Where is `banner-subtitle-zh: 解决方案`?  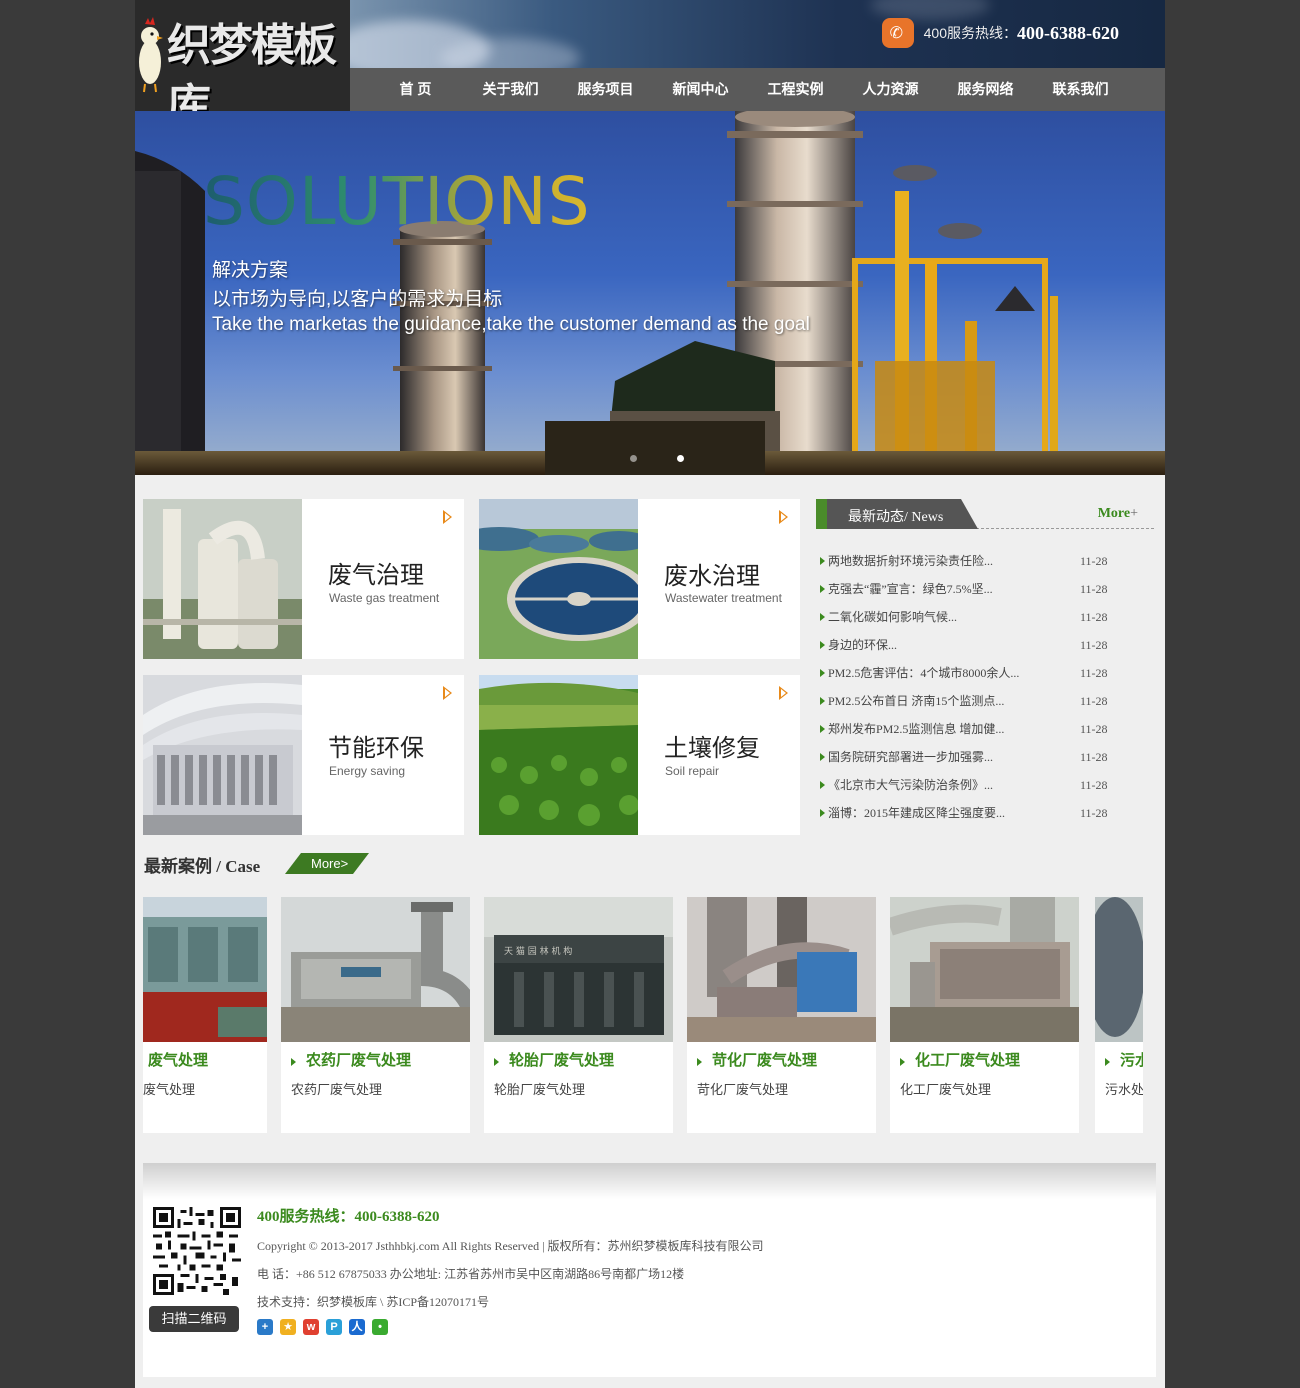 banner-subtitle-zh: 解决方案 is located at coordinates (250, 270).